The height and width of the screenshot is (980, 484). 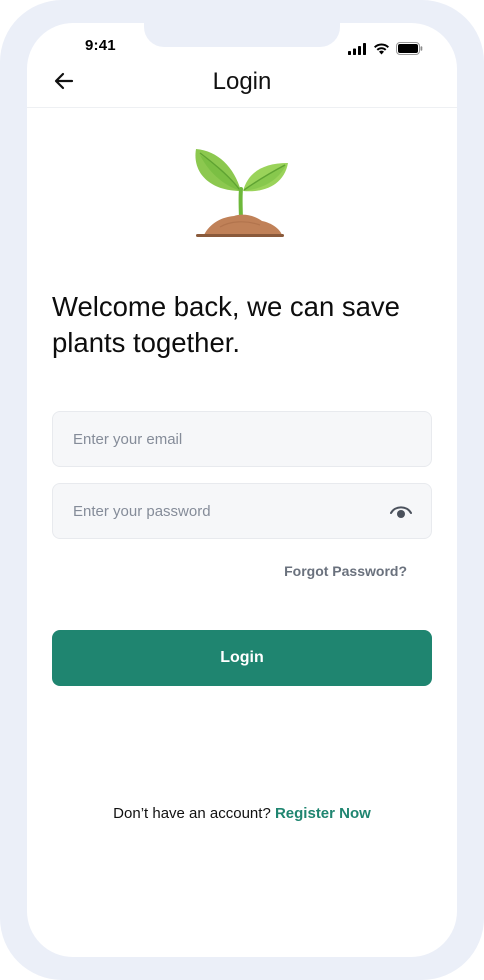 I want to click on register-prompt-text: Don’t have an account?, so click(x=192, y=813).